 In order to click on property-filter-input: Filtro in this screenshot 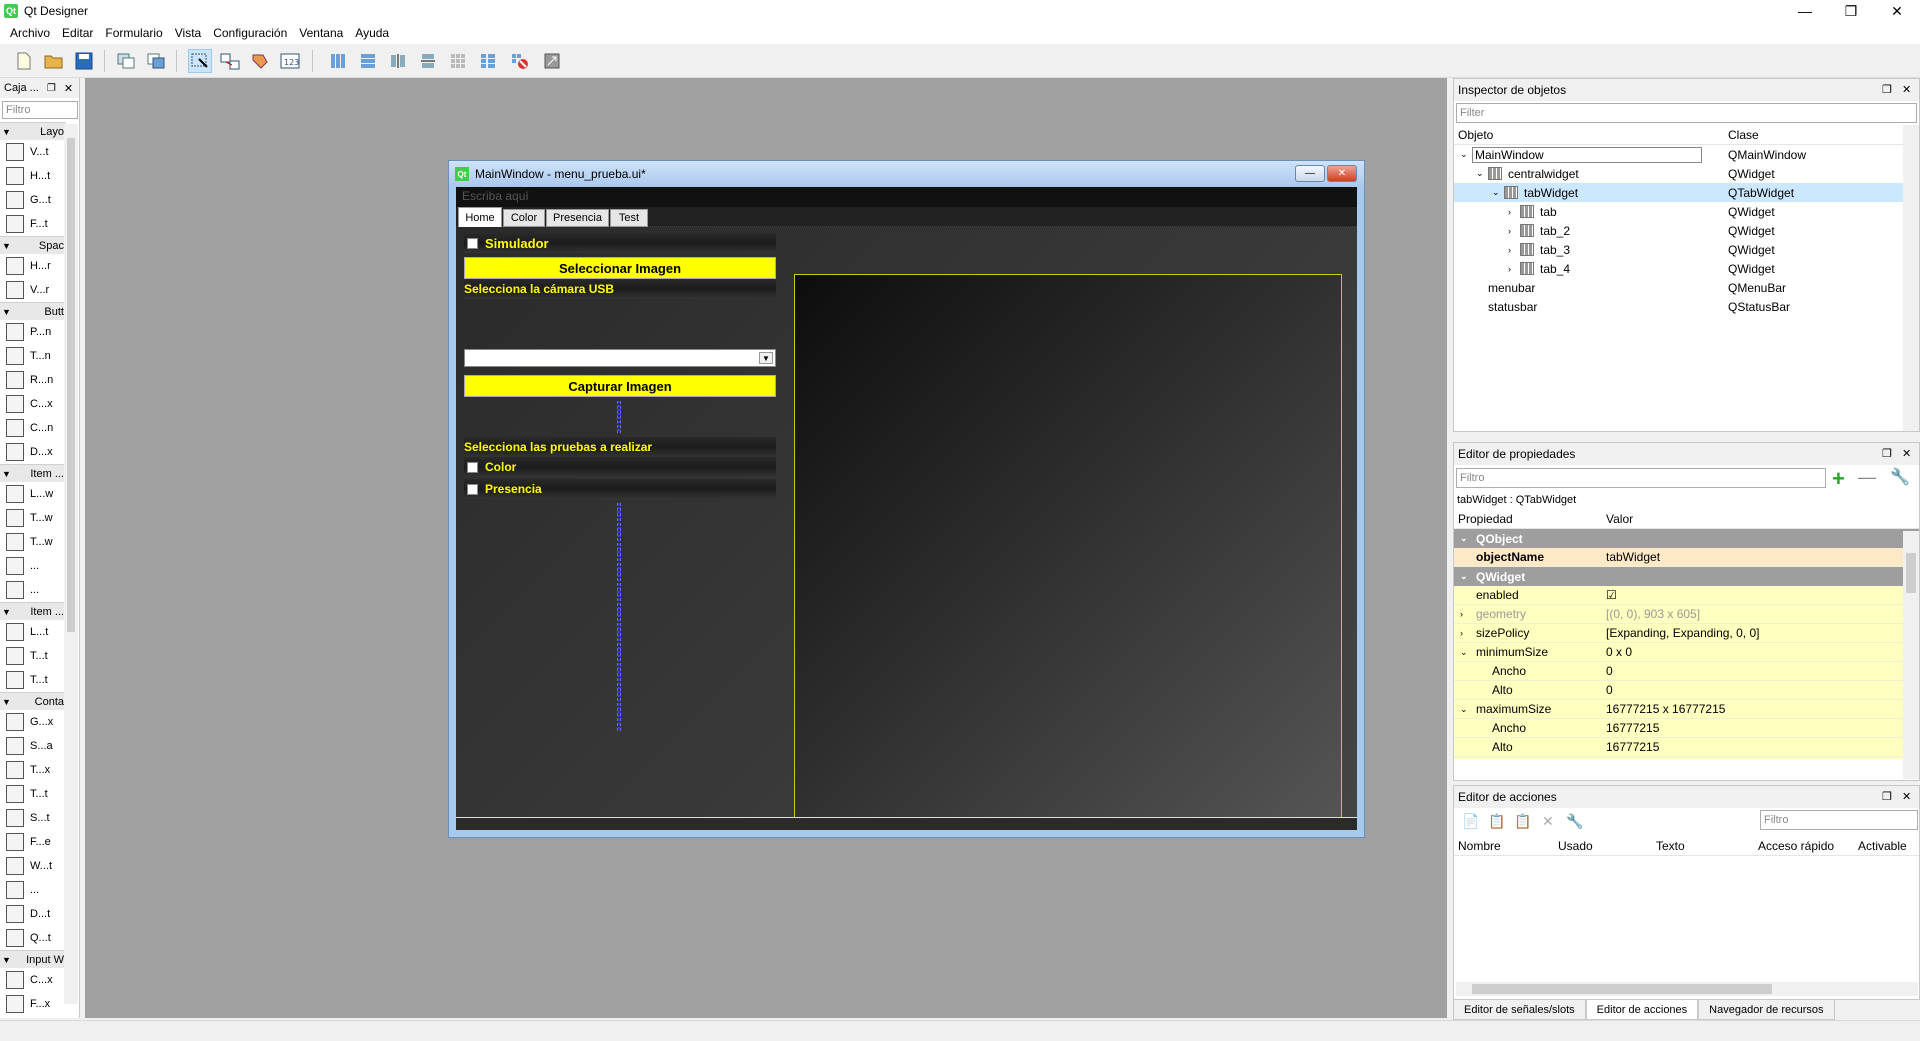, I will do `click(1641, 478)`.